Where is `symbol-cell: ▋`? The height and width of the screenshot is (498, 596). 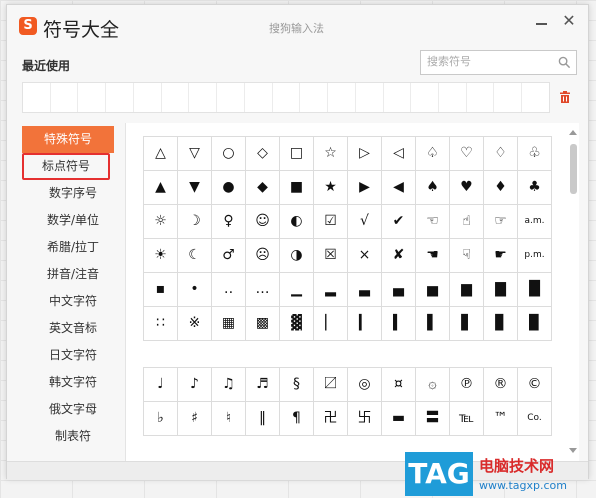
symbol-cell: ▋ is located at coordinates (467, 324).